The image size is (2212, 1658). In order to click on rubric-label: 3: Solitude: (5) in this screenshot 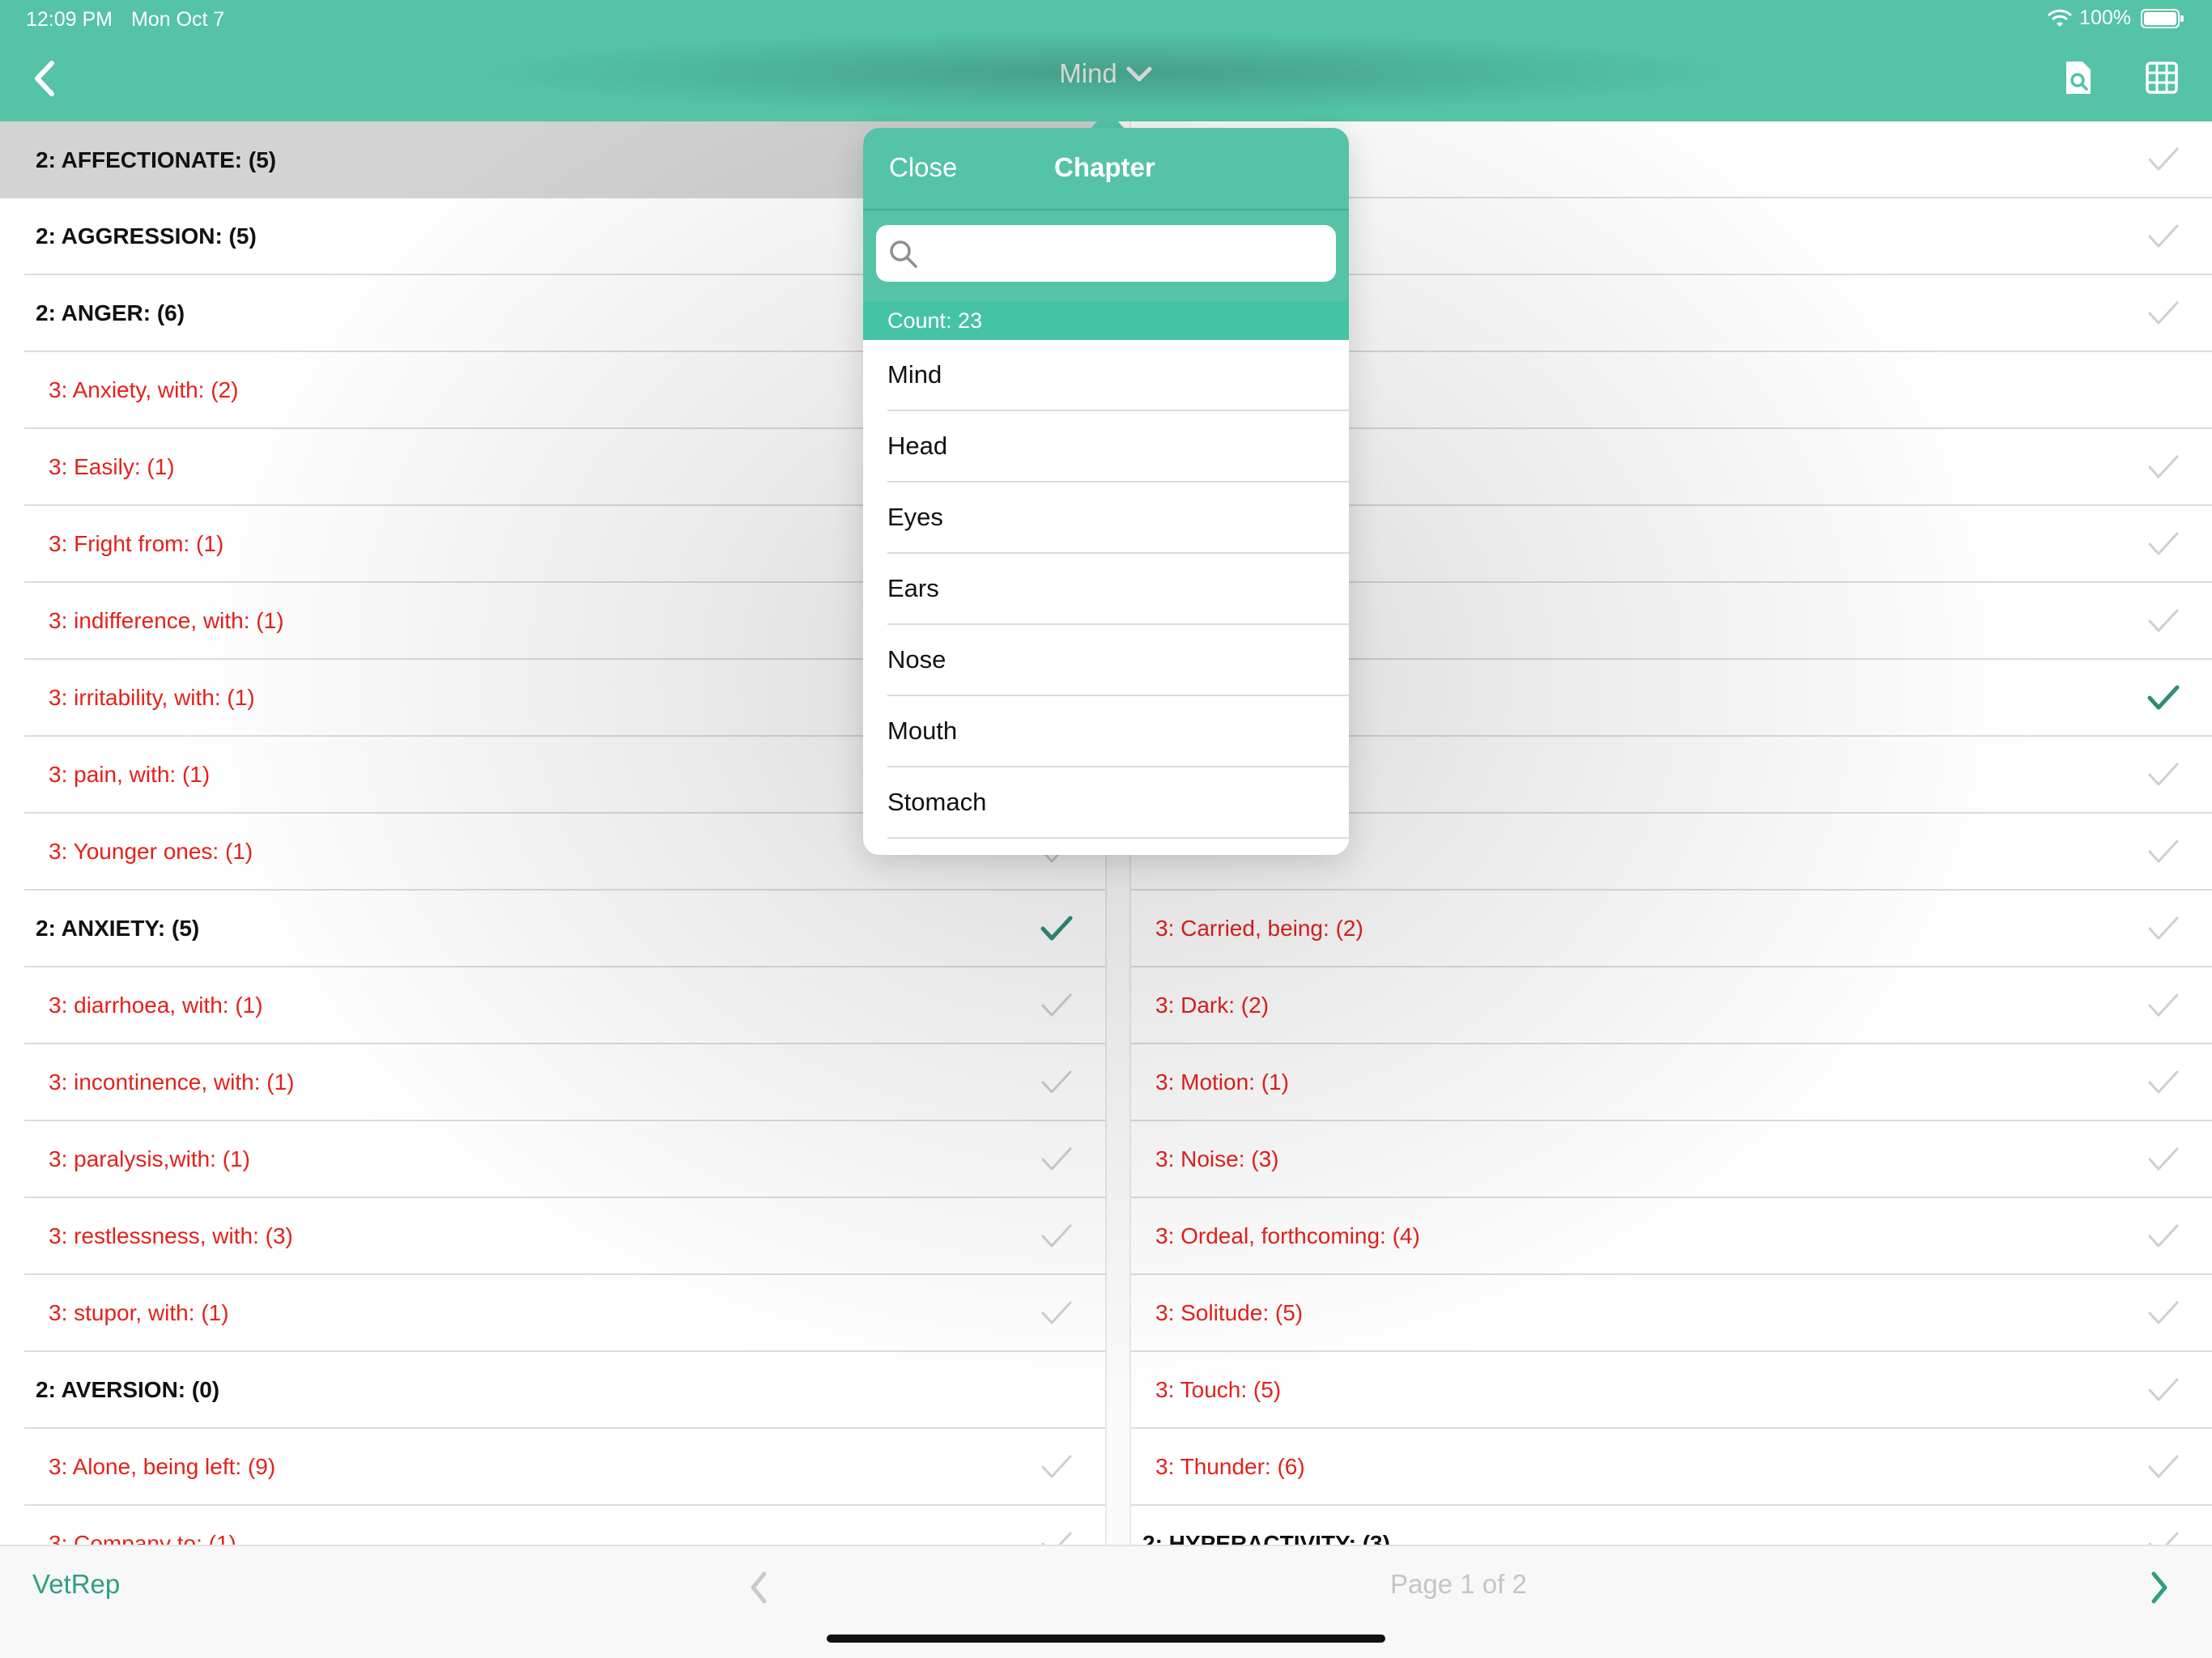, I will do `click(1230, 1312)`.